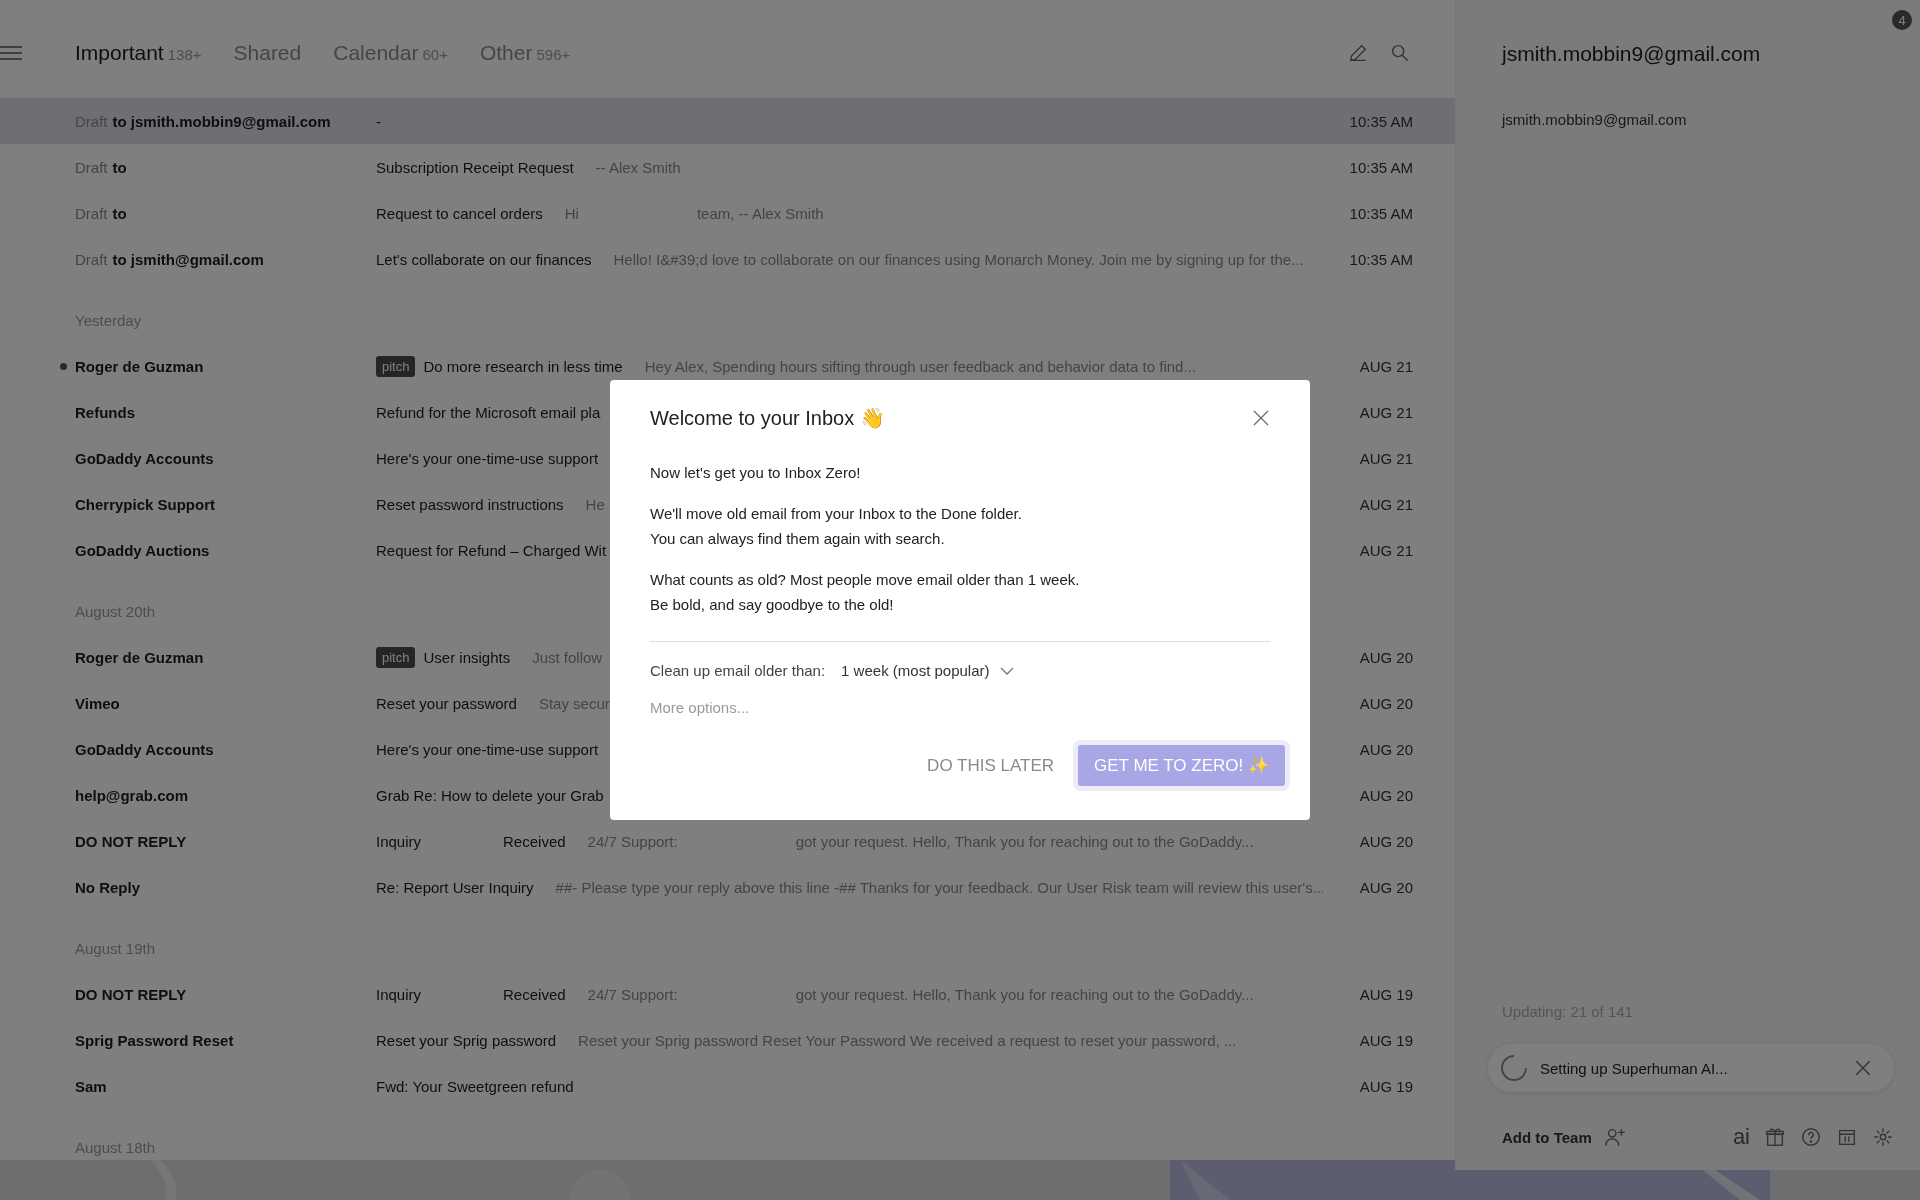 The width and height of the screenshot is (1920, 1200). Describe the element at coordinates (767, 418) in the screenshot. I see `dialog-title: Welcome to your Inbox 👋` at that location.